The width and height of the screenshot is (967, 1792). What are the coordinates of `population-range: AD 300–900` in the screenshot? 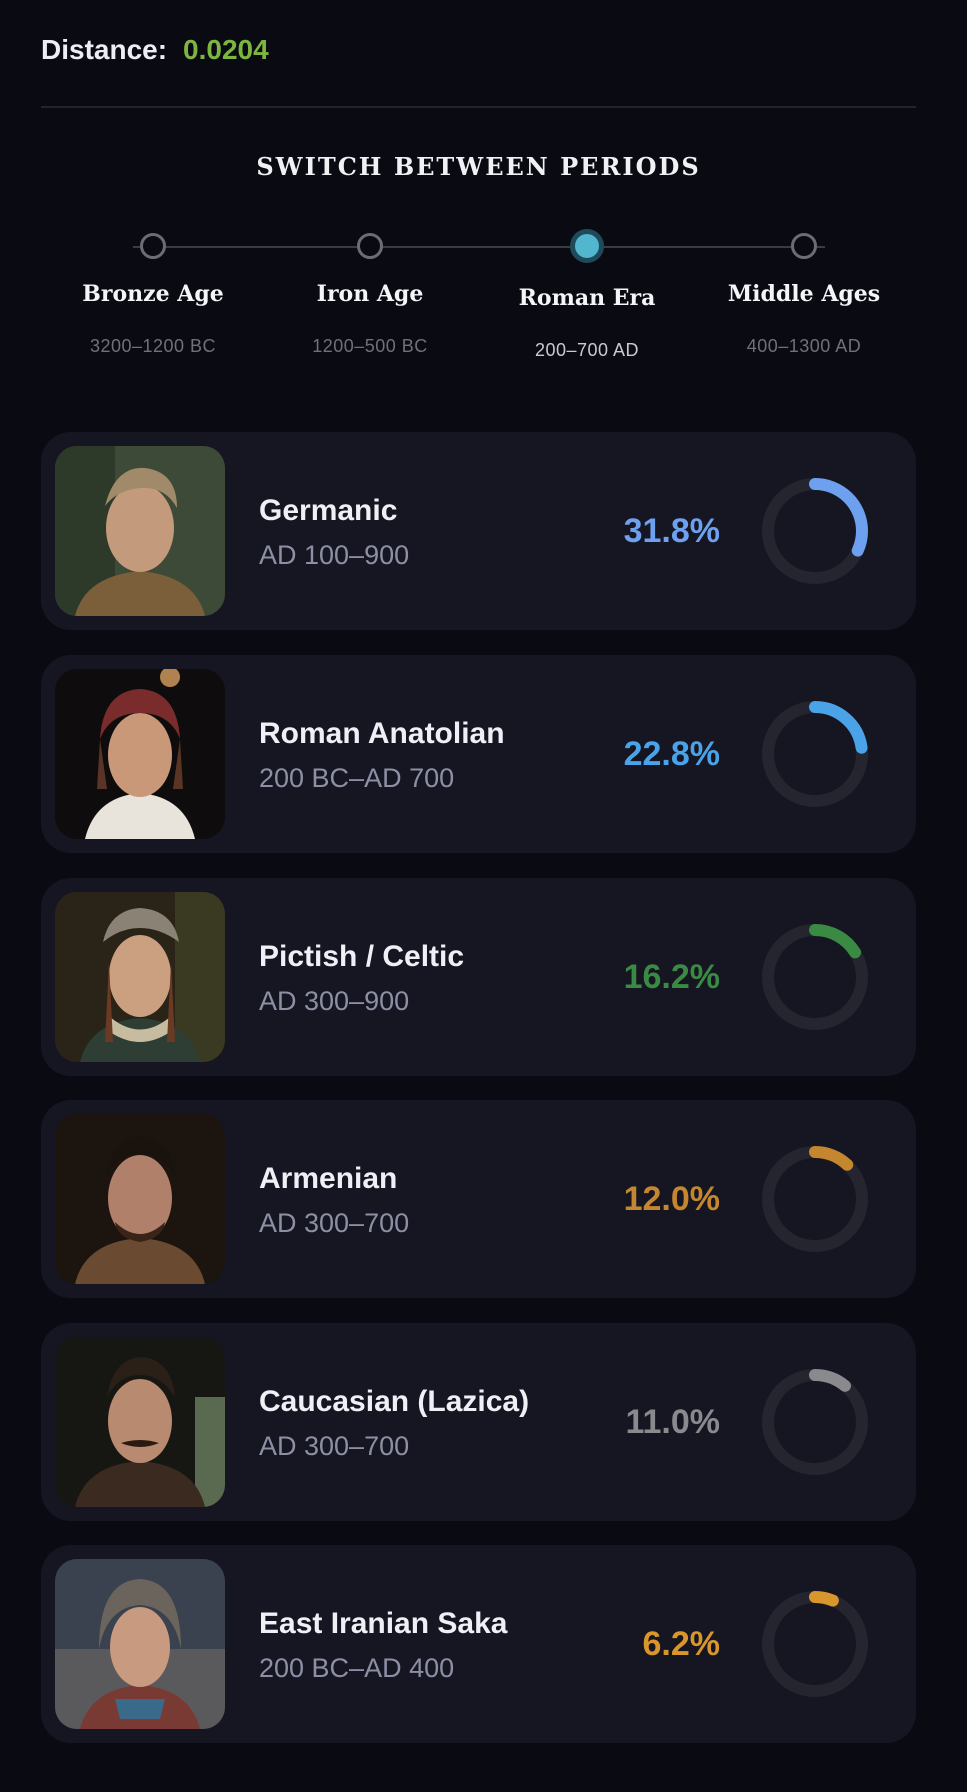 It's located at (334, 1001).